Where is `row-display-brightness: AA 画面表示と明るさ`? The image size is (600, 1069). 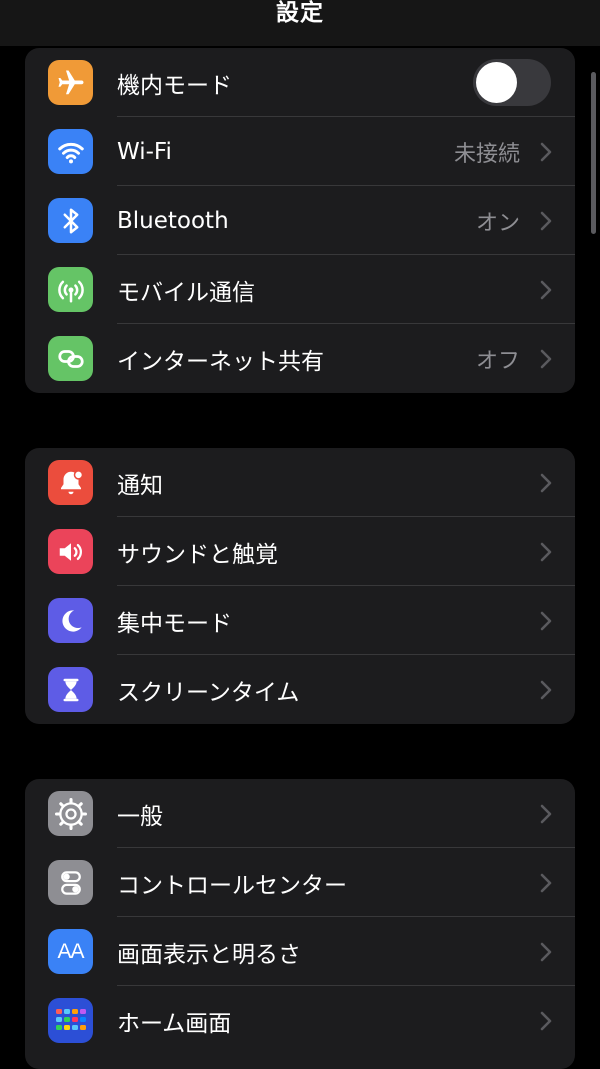 row-display-brightness: AA 画面表示と明るさ is located at coordinates (300, 951).